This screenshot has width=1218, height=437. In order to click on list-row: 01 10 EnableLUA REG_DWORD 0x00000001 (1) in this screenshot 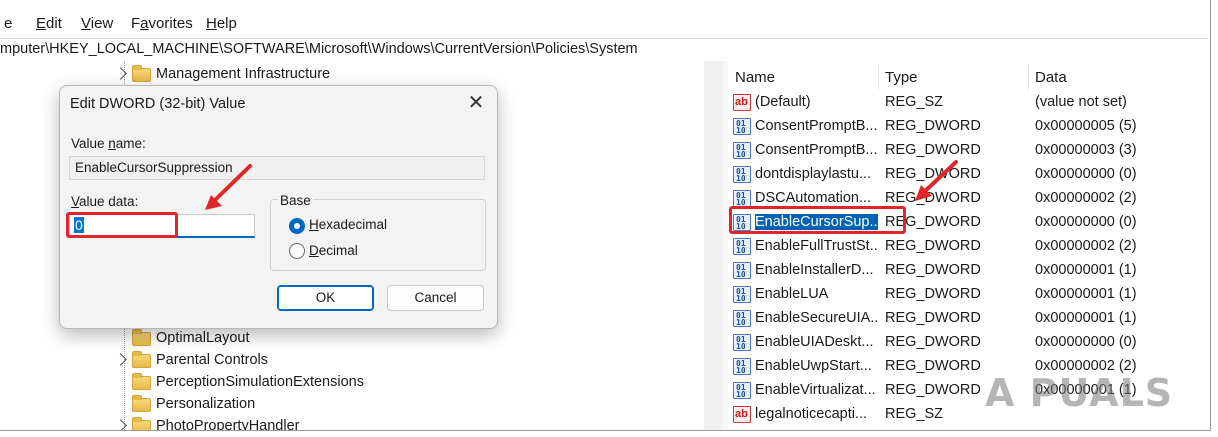, I will do `click(968, 295)`.